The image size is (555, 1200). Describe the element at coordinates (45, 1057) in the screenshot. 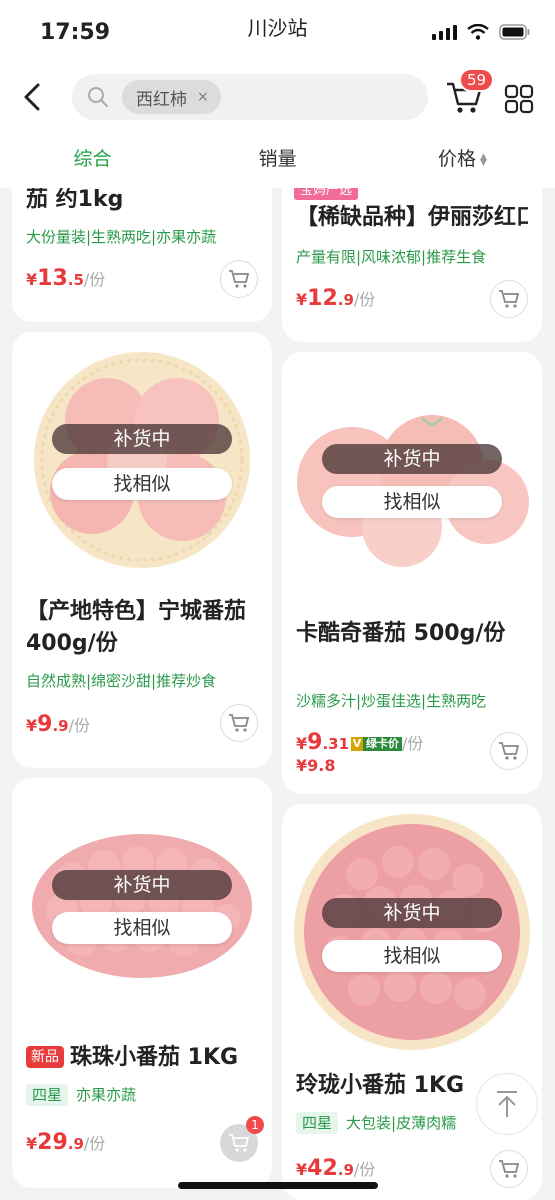

I see `new-product-badge: 新品` at that location.